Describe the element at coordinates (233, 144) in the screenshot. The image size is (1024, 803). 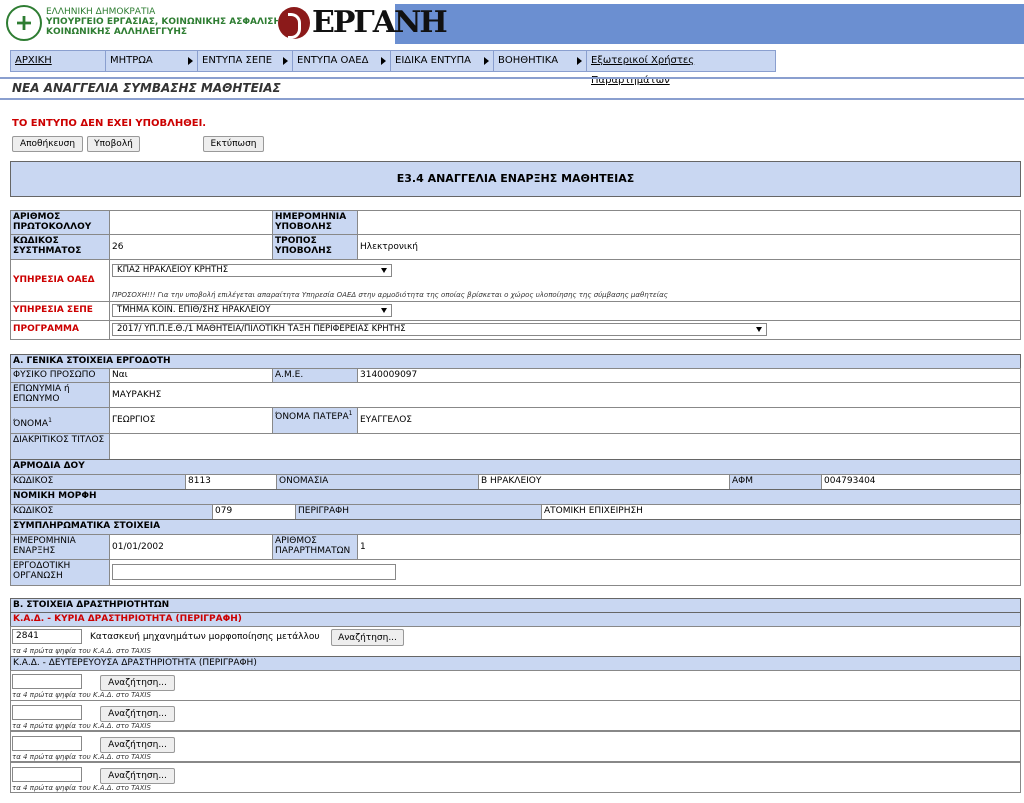
I see `print-button: Εκτύπωση` at that location.